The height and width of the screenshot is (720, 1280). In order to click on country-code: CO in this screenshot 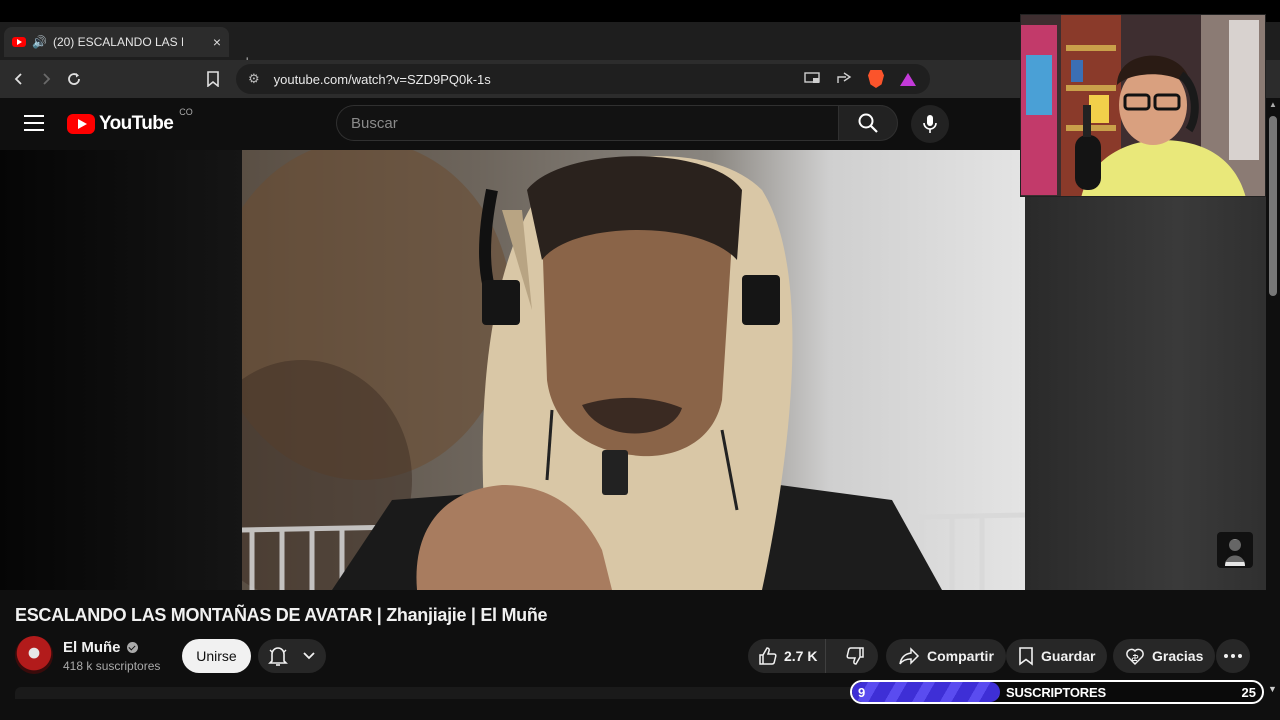, I will do `click(186, 112)`.